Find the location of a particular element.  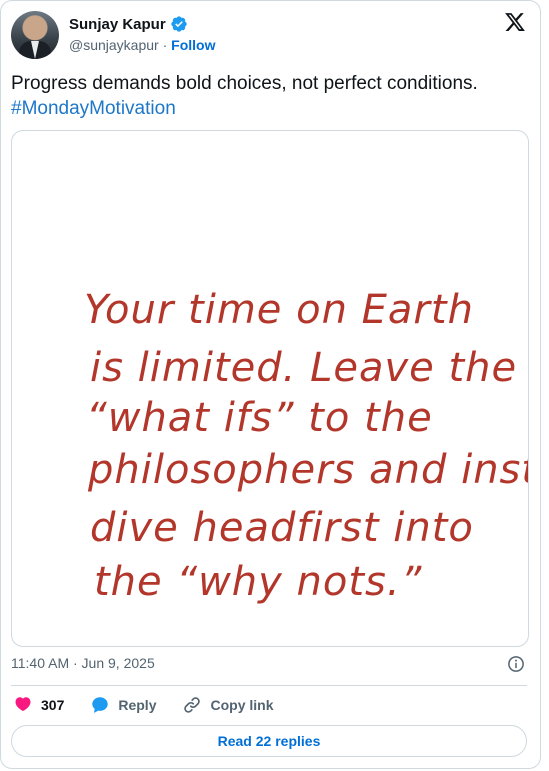

copy-link-button: Copy link is located at coordinates (228, 705).